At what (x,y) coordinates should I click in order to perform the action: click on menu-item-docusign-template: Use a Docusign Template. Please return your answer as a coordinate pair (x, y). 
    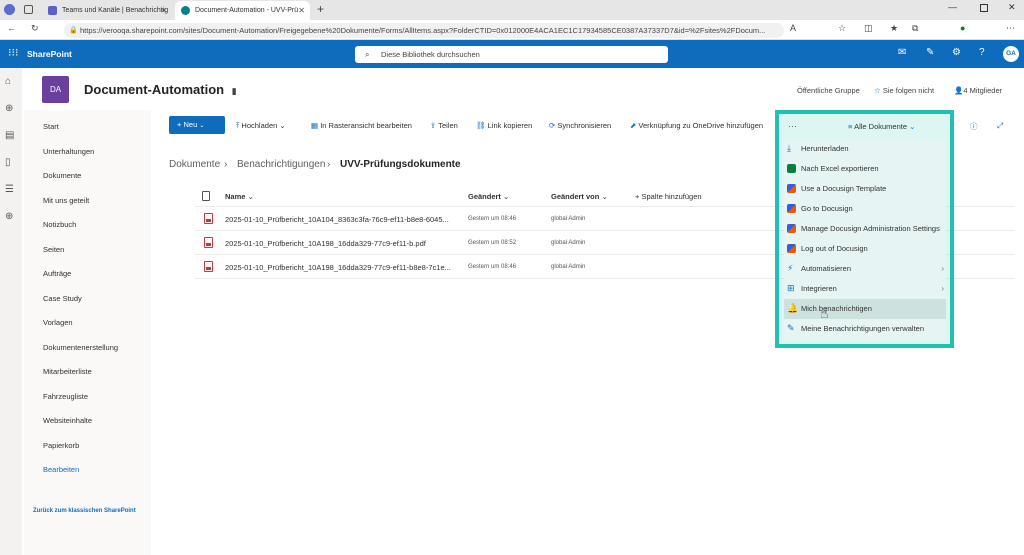
    Looking at the image, I should click on (865, 189).